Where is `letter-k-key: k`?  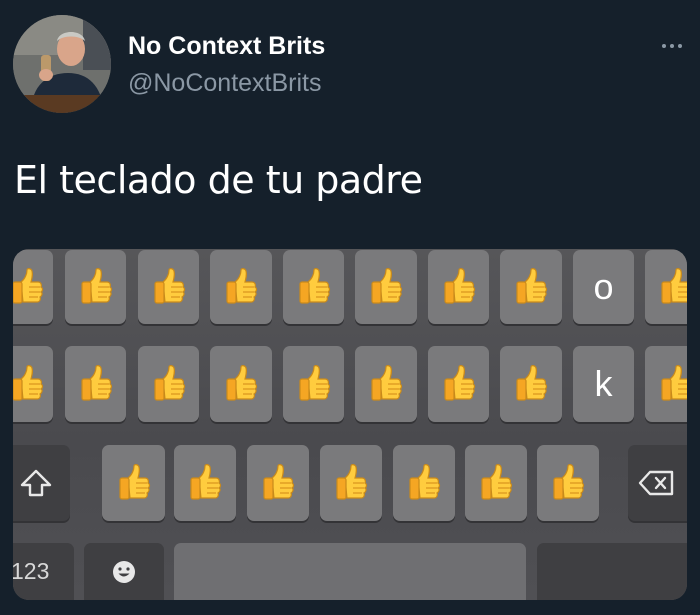 letter-k-key: k is located at coordinates (603, 384).